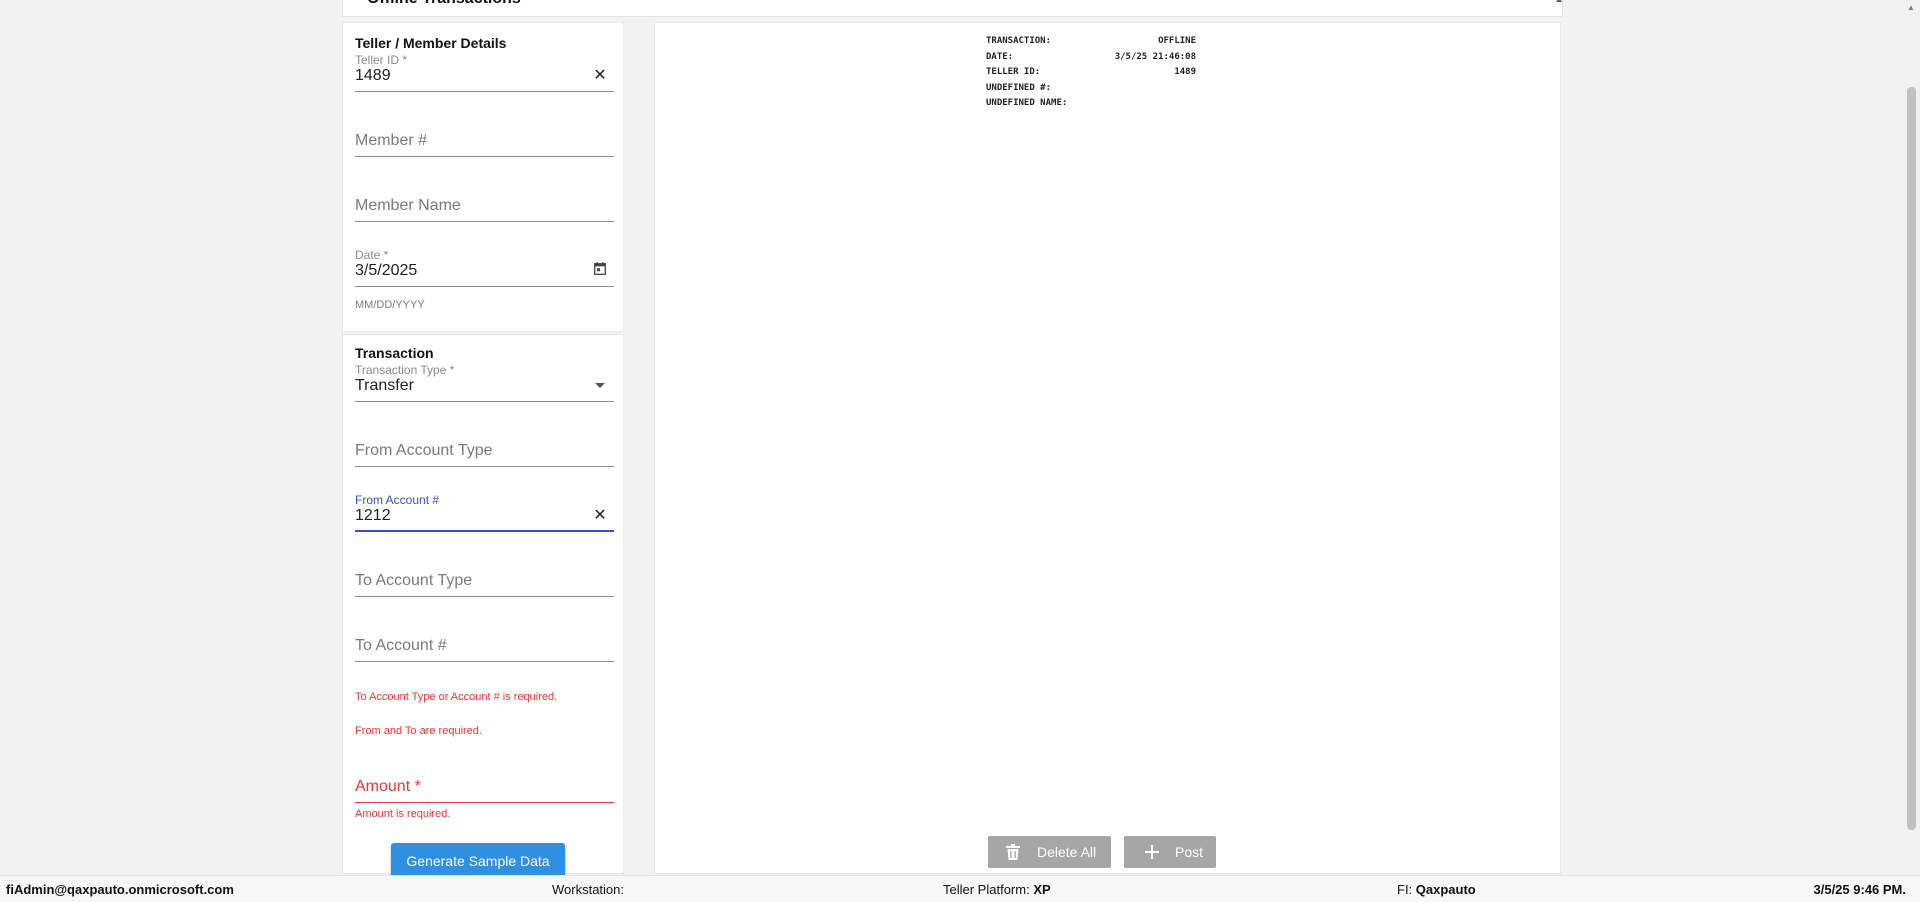 This screenshot has height=902, width=1920. I want to click on from-account-number-value: 1212, so click(373, 515).